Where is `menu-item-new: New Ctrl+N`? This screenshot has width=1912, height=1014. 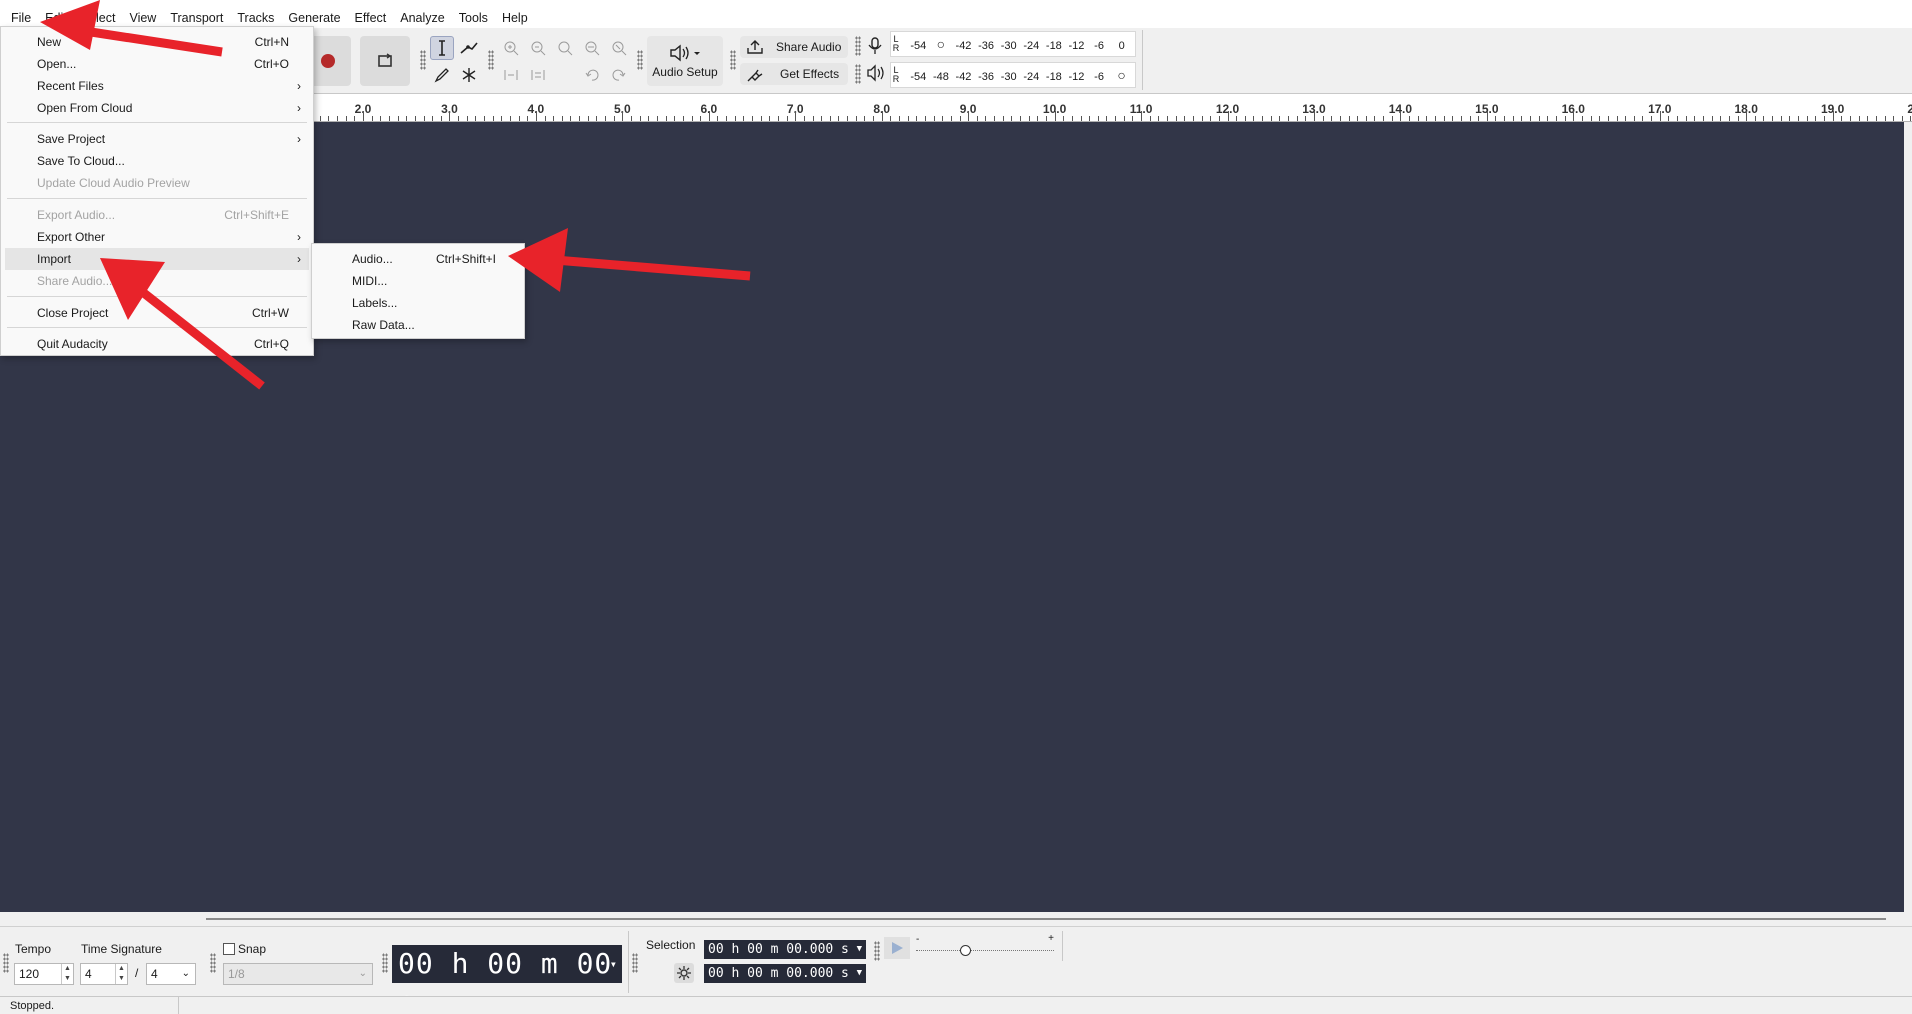 menu-item-new: New Ctrl+N is located at coordinates (157, 42).